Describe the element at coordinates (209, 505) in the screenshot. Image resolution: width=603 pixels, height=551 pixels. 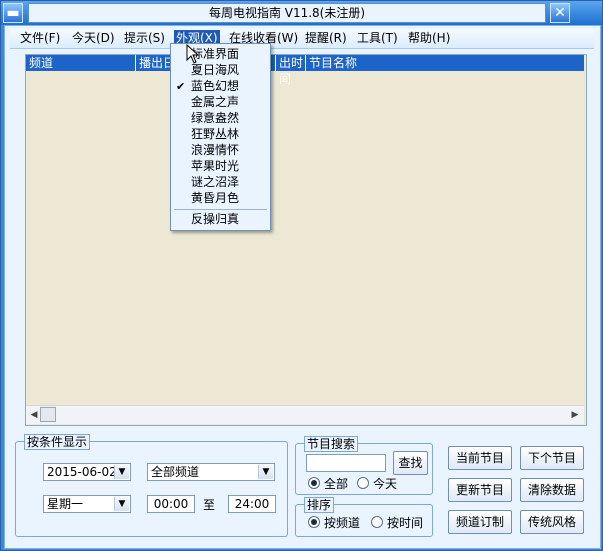
I see `time-to-label: 至` at that location.